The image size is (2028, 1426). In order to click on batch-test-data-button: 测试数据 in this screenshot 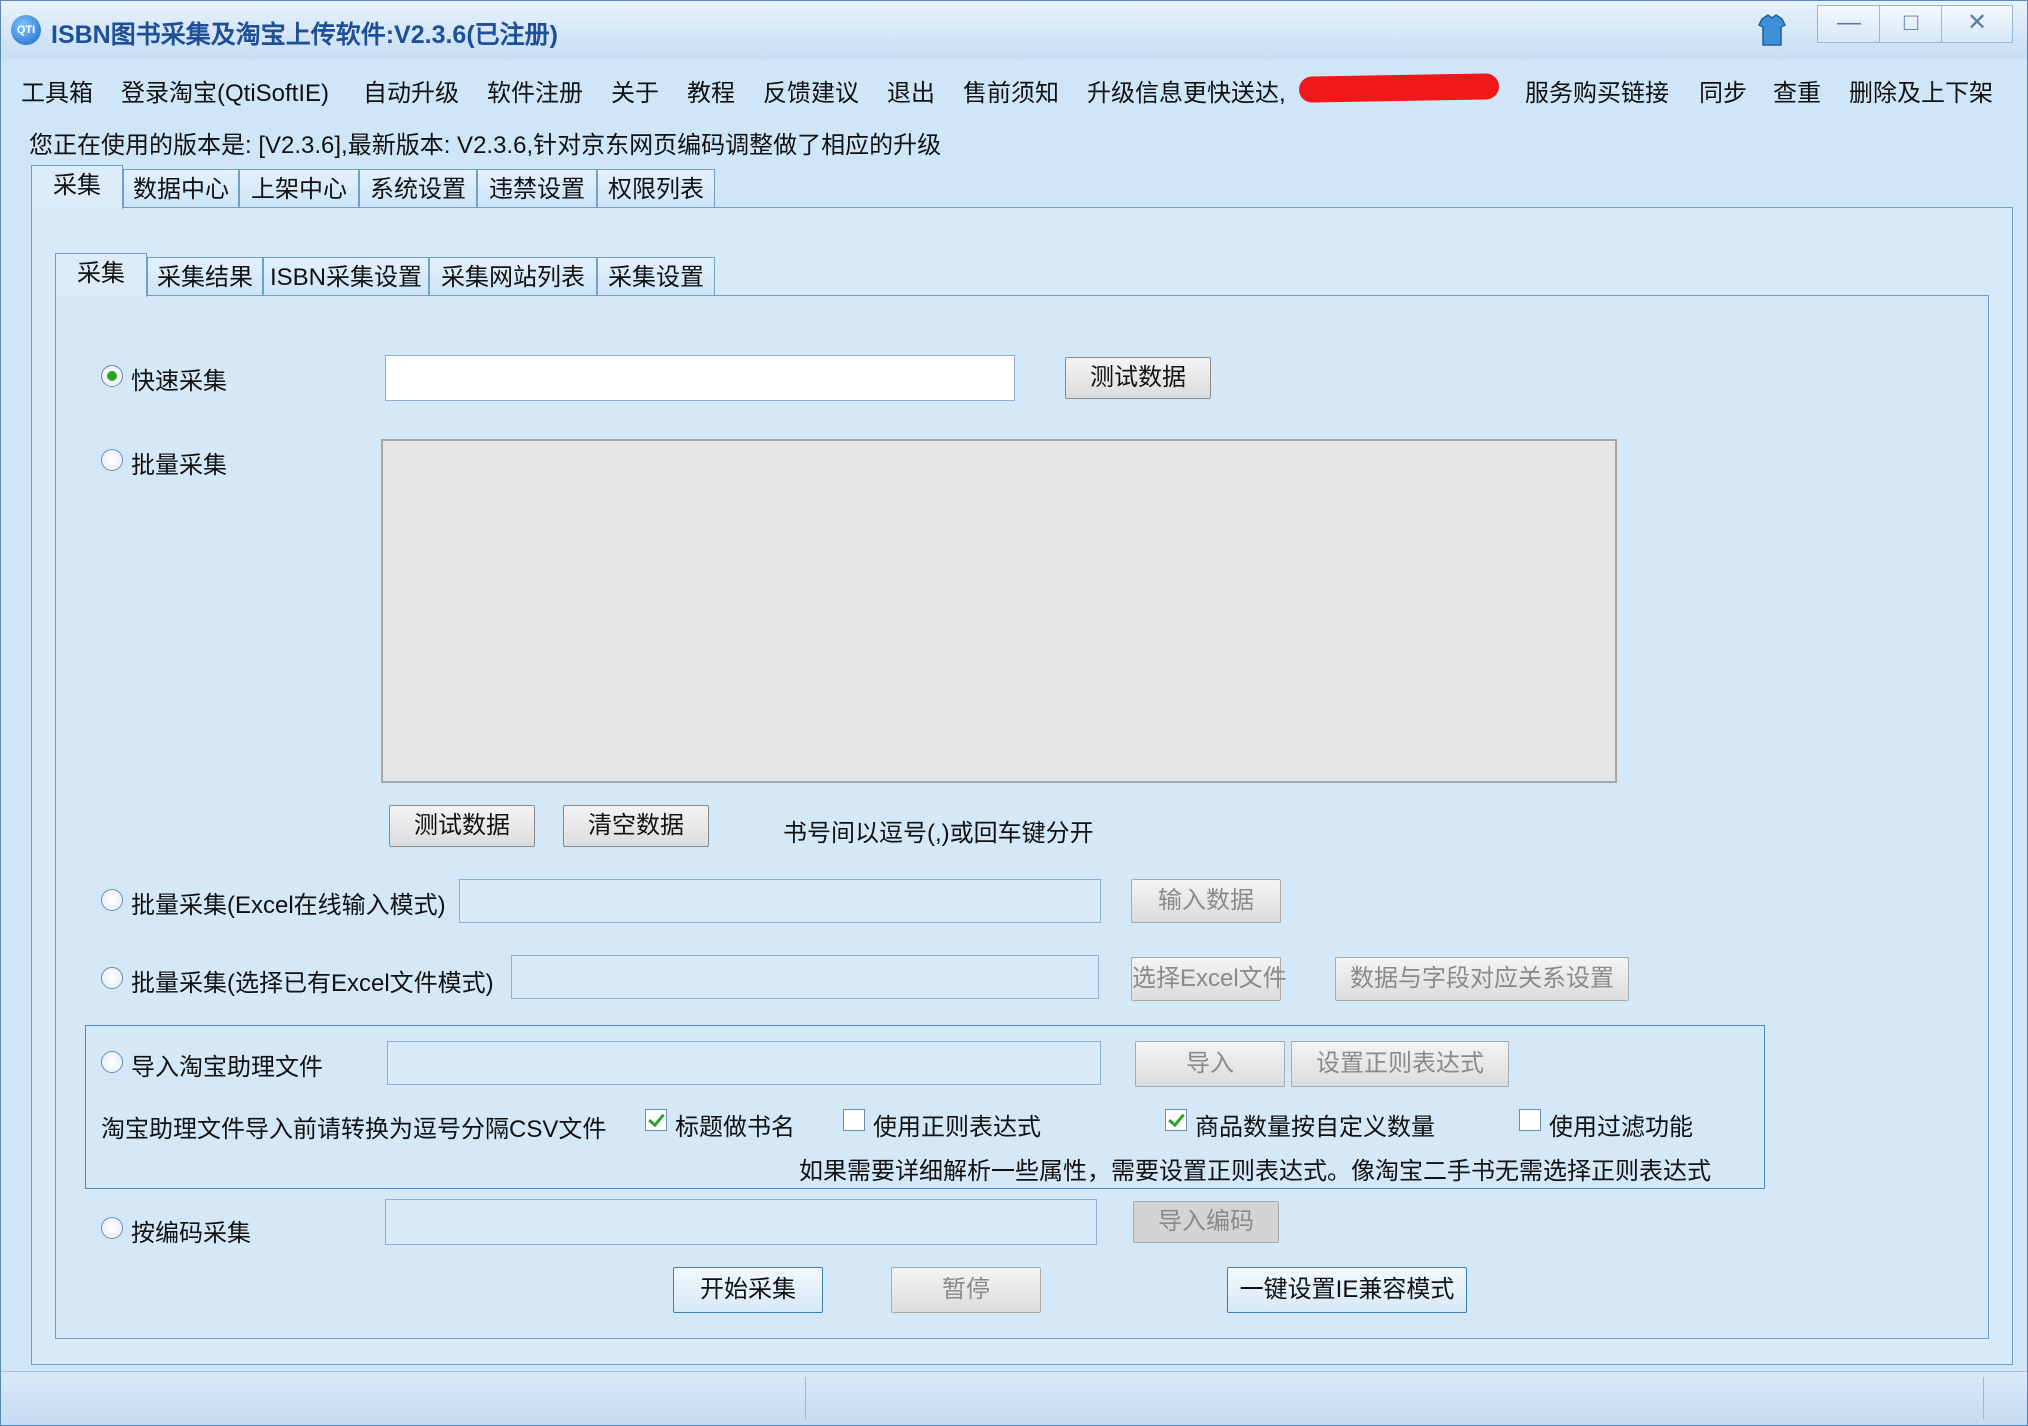, I will do `click(462, 826)`.